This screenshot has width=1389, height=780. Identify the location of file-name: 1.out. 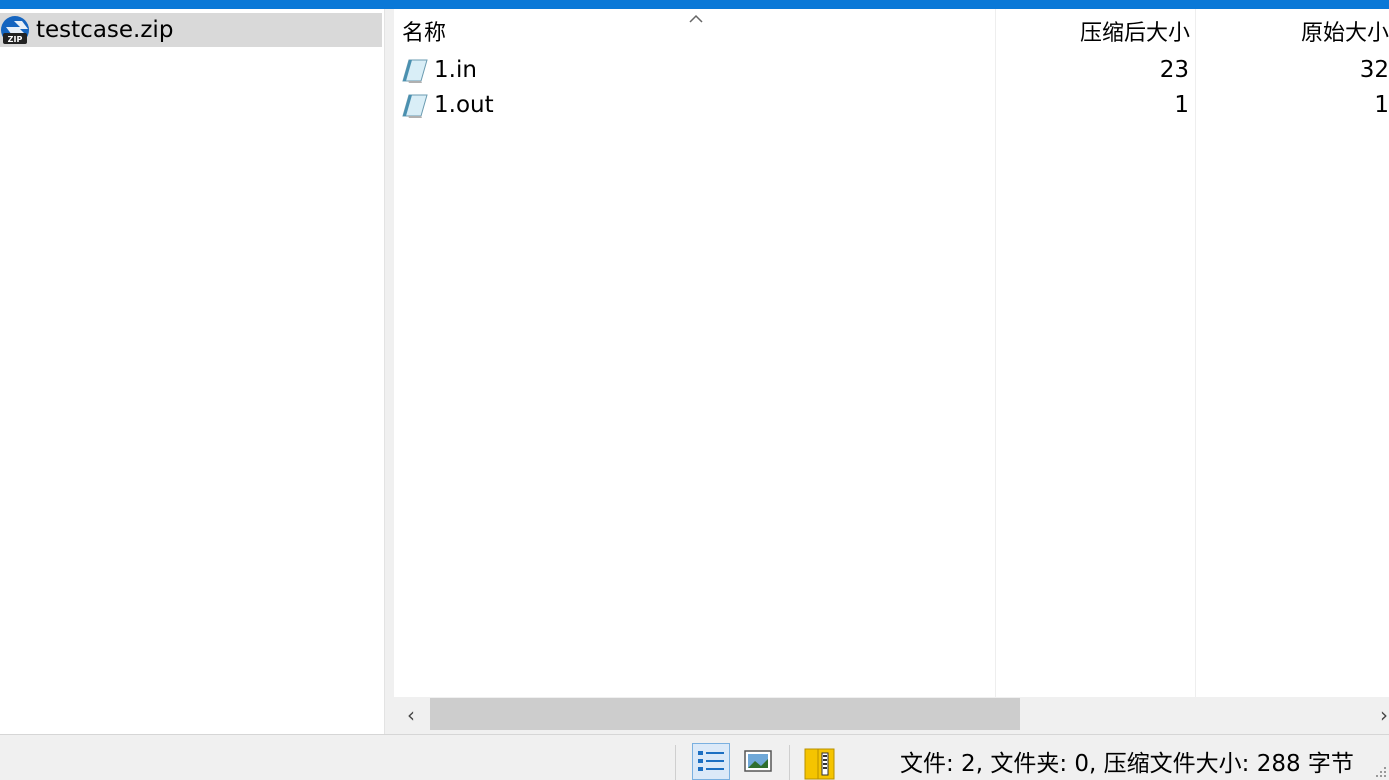
(464, 105).